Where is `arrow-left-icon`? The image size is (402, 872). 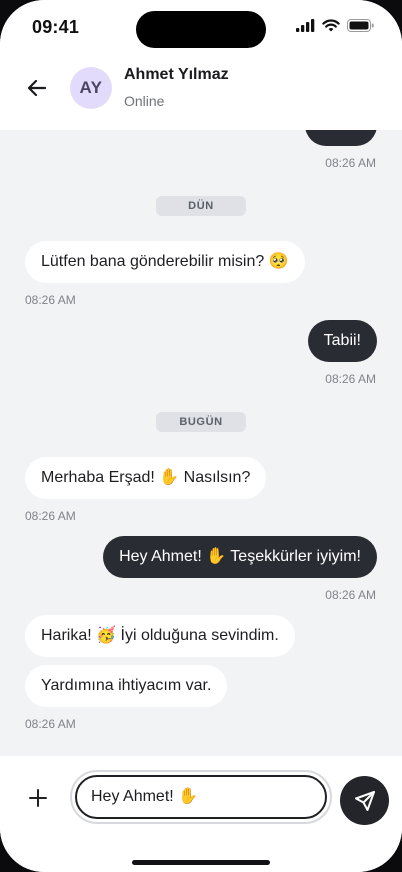 arrow-left-icon is located at coordinates (37, 88).